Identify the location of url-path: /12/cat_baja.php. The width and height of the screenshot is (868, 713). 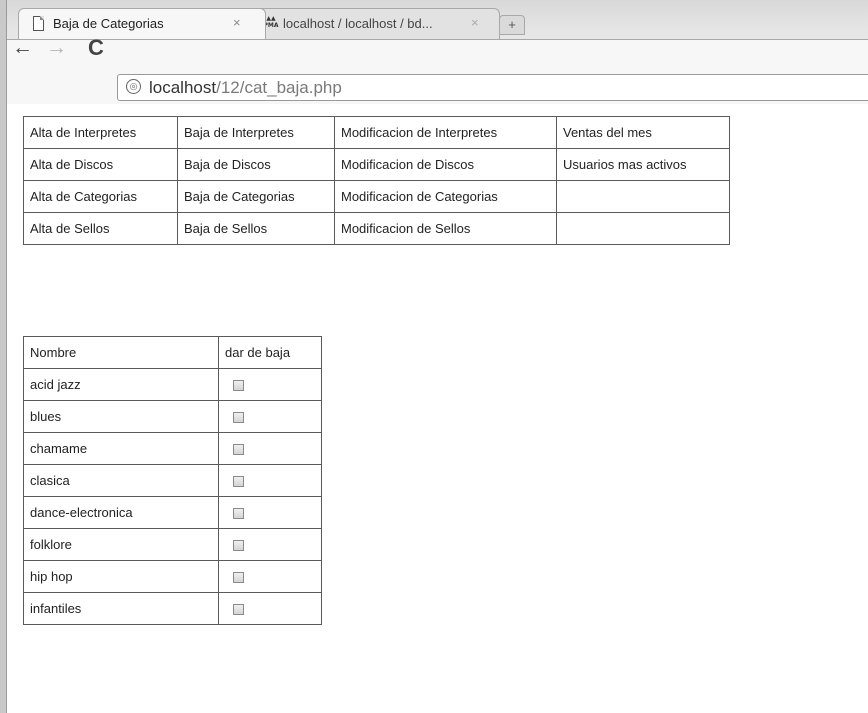
(279, 87).